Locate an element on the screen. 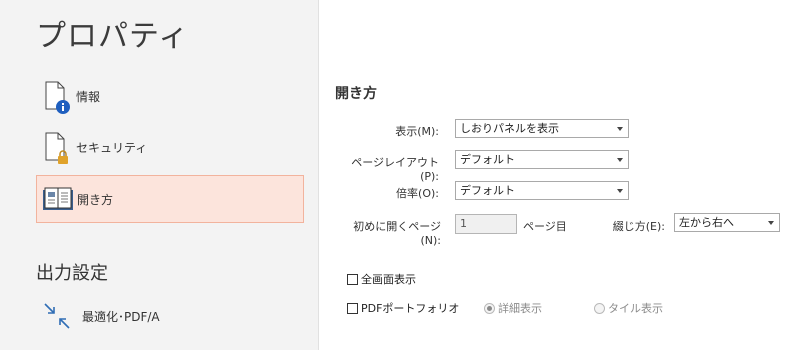 The width and height of the screenshot is (811, 350). document-lock-icon is located at coordinates (57, 147).